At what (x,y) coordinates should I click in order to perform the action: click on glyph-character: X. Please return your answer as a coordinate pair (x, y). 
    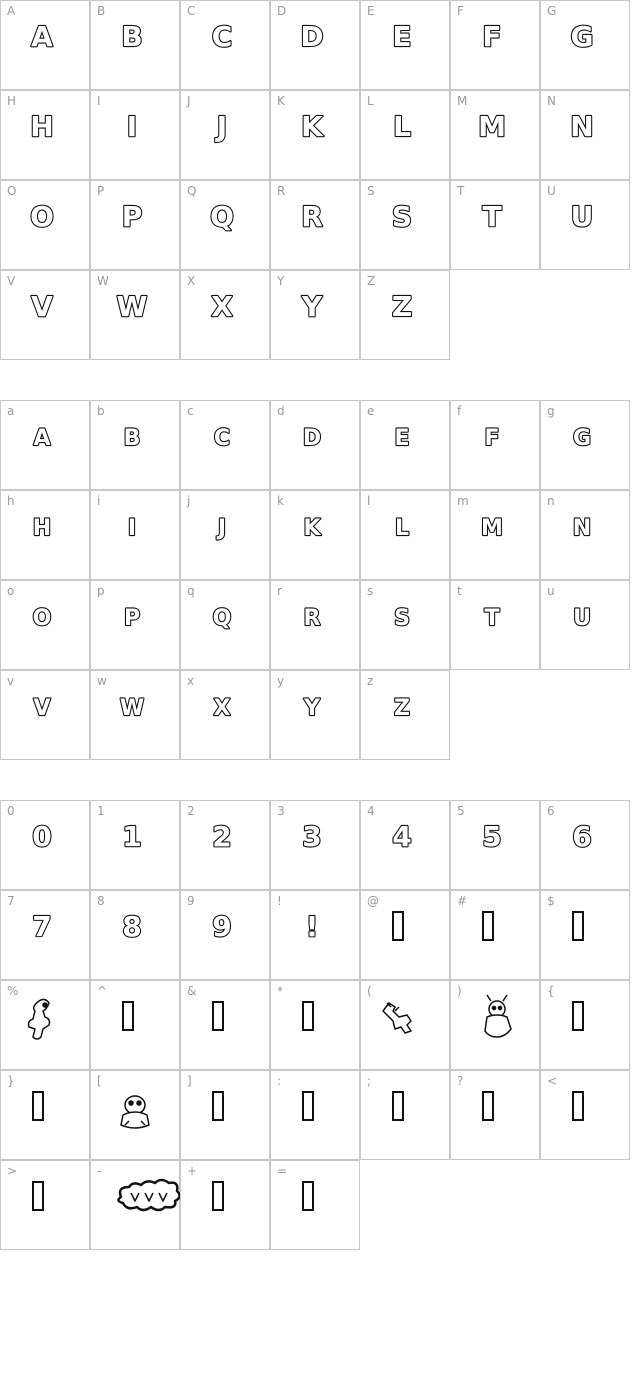
    Looking at the image, I should click on (222, 306).